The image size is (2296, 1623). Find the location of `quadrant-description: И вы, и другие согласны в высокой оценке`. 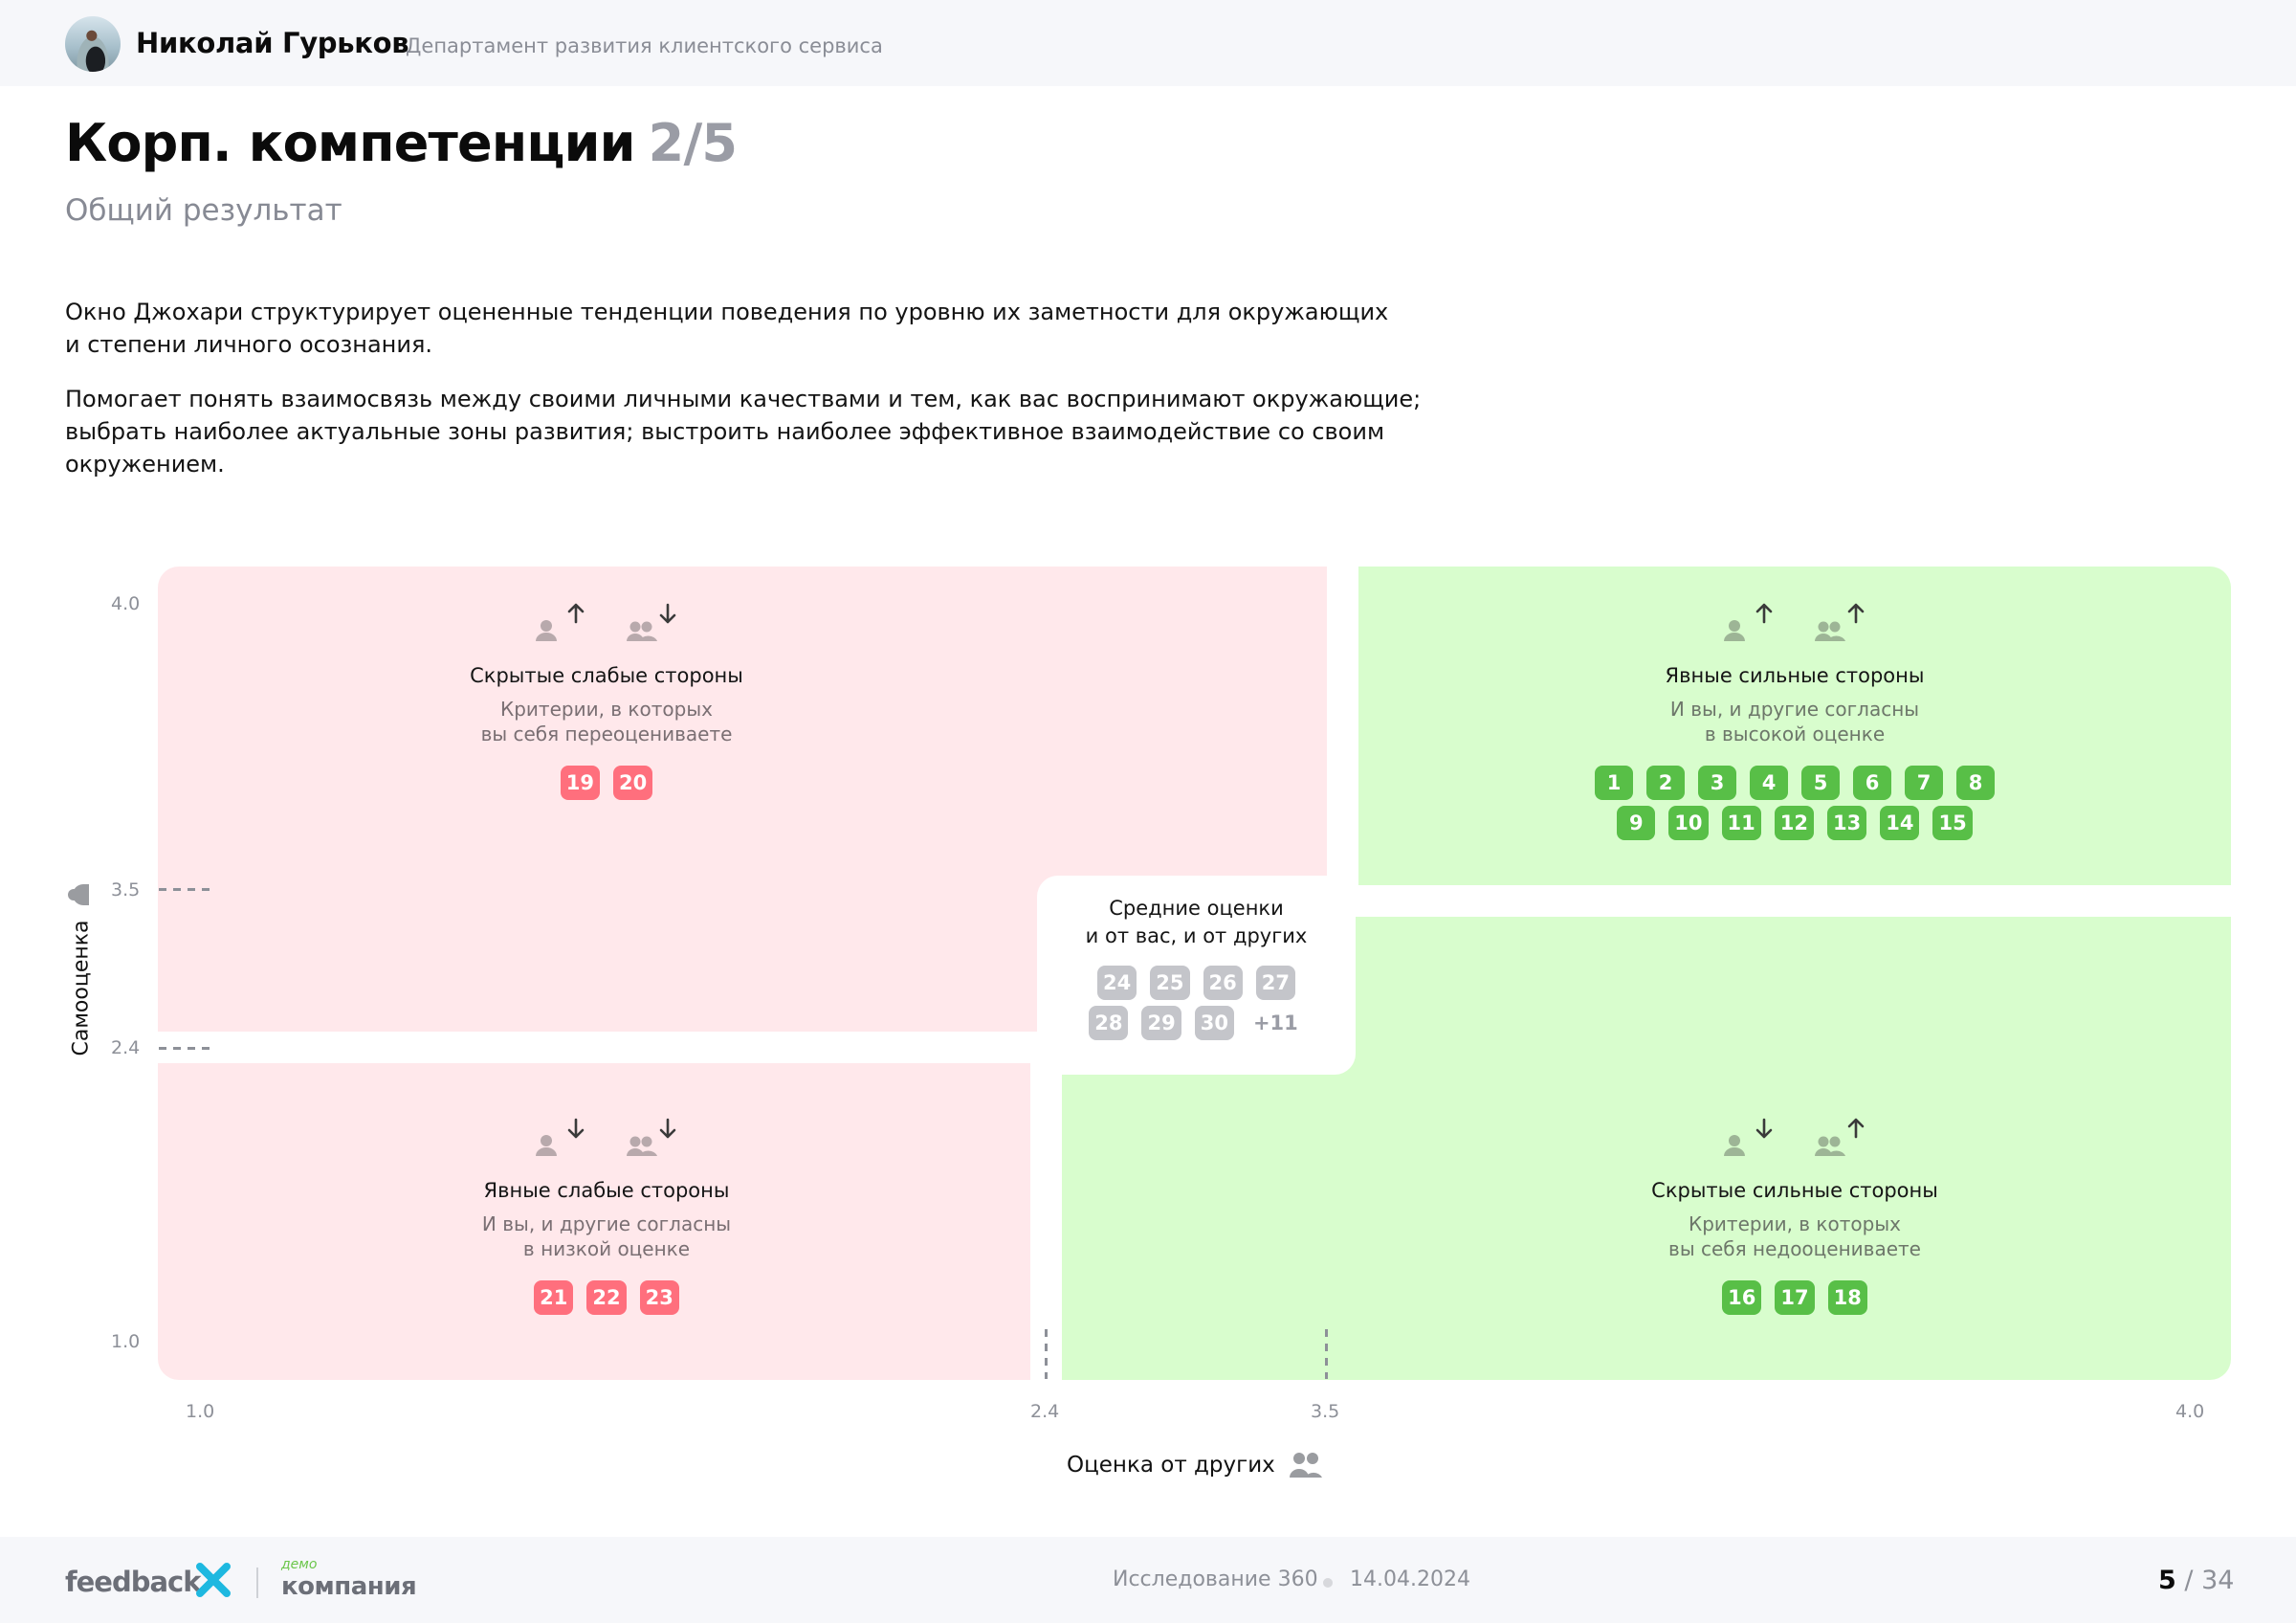

quadrant-description: И вы, и другие согласны в высокой оценке is located at coordinates (1795, 721).